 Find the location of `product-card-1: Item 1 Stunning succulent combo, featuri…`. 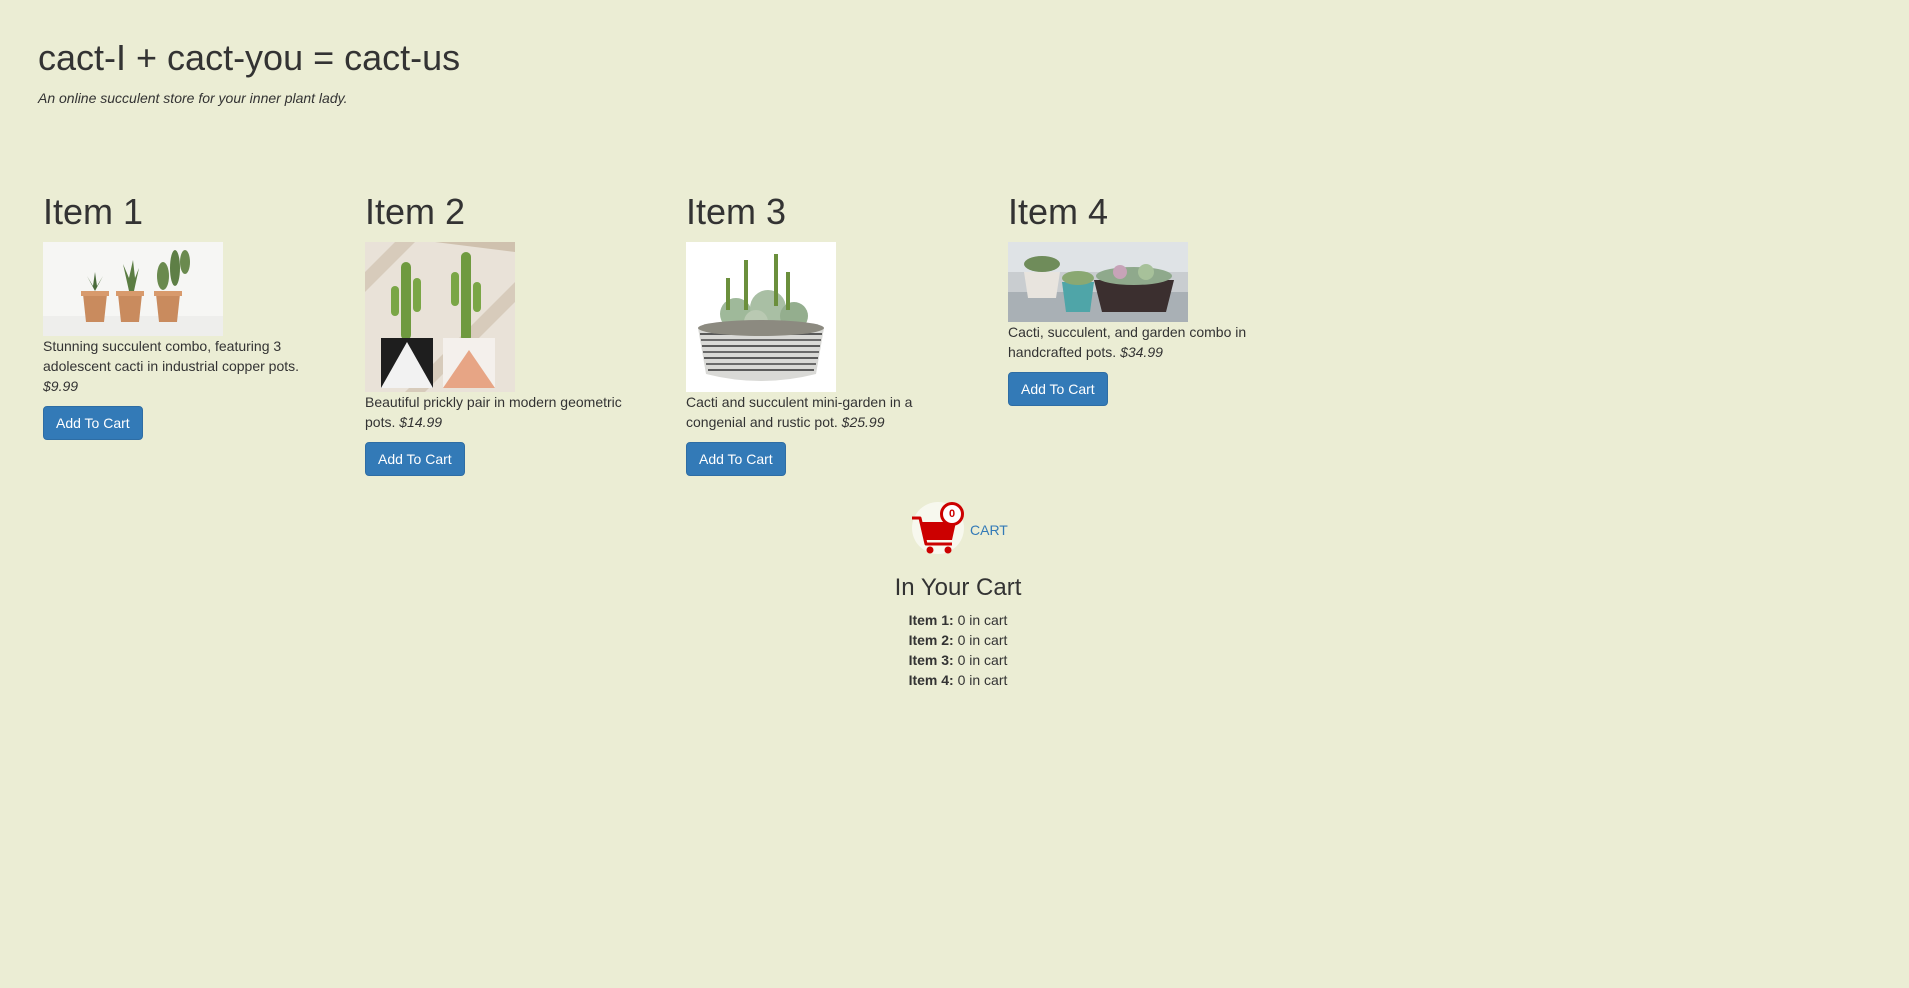

product-card-1: Item 1 Stunning succulent combo, featuri… is located at coordinates (179, 315).